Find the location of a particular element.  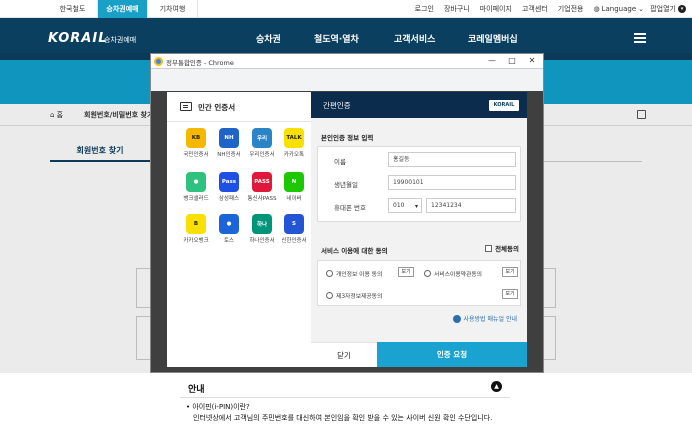

consent-third-party: 제3자정보제공동의 is located at coordinates (354, 295).